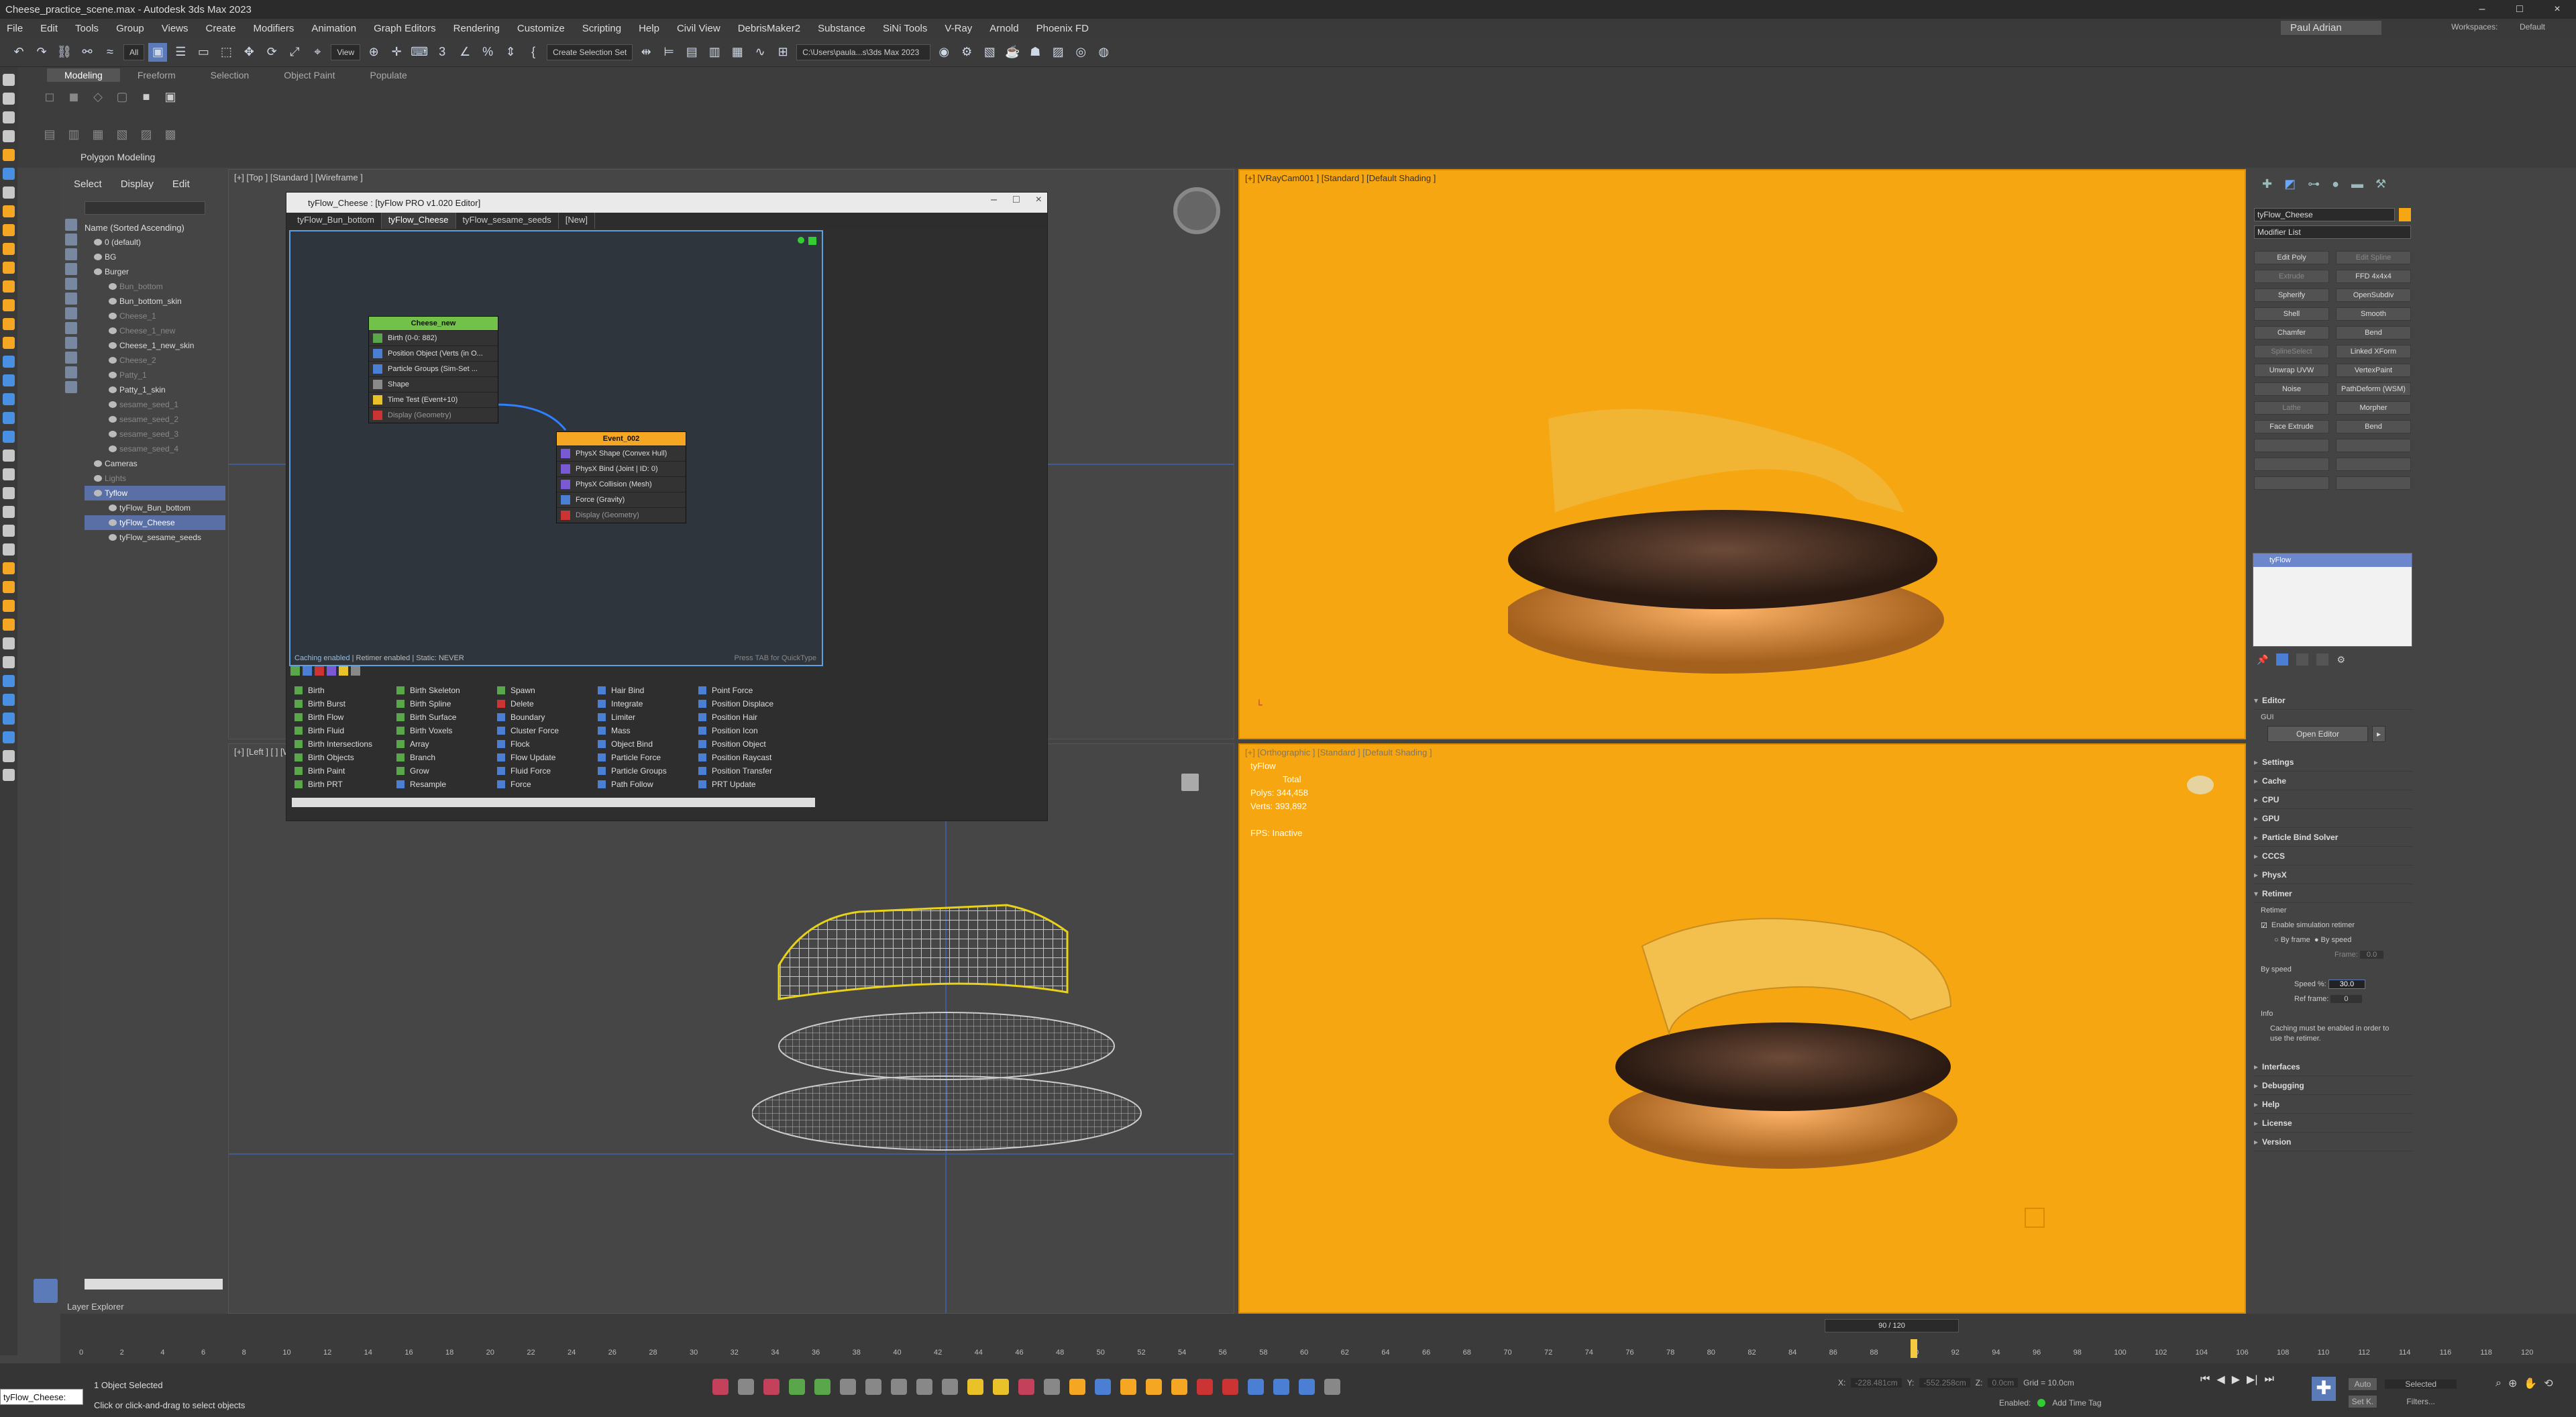 Image resolution: width=2576 pixels, height=1417 pixels. What do you see at coordinates (155, 316) in the screenshot?
I see `tree-item: Cheese_1` at bounding box center [155, 316].